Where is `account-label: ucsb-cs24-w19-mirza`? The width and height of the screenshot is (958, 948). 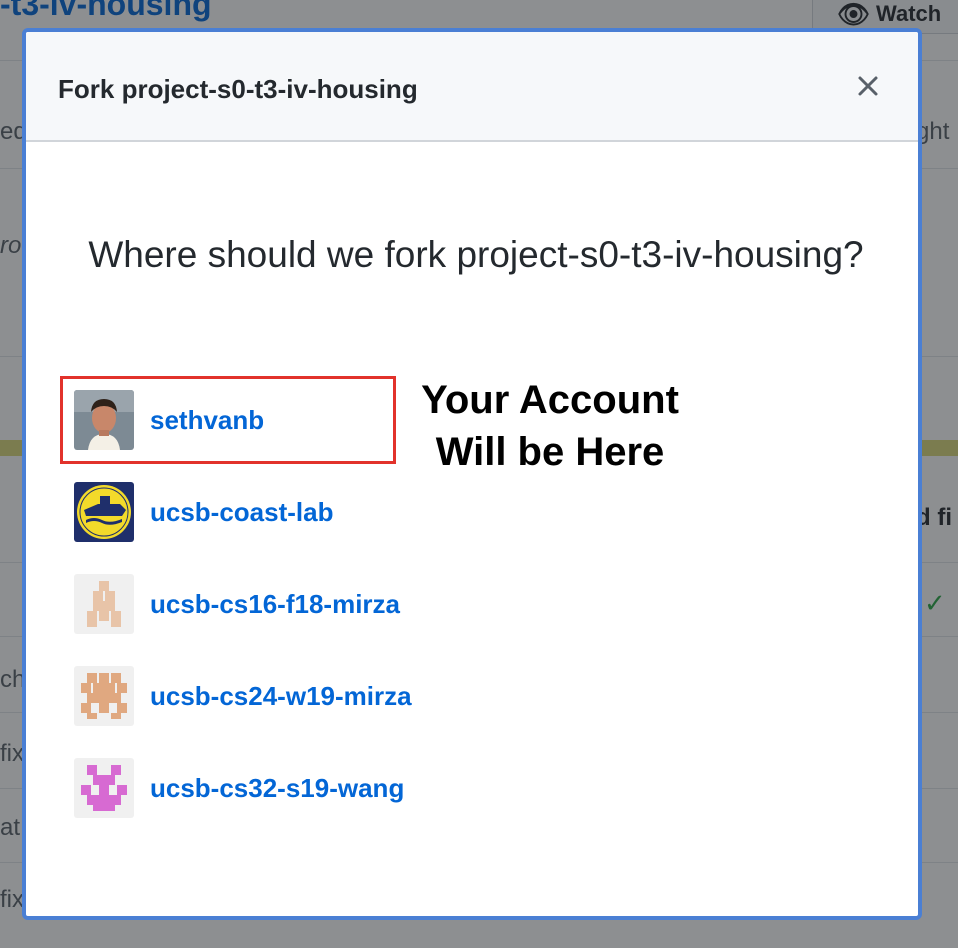 account-label: ucsb-cs24-w19-mirza is located at coordinates (281, 696).